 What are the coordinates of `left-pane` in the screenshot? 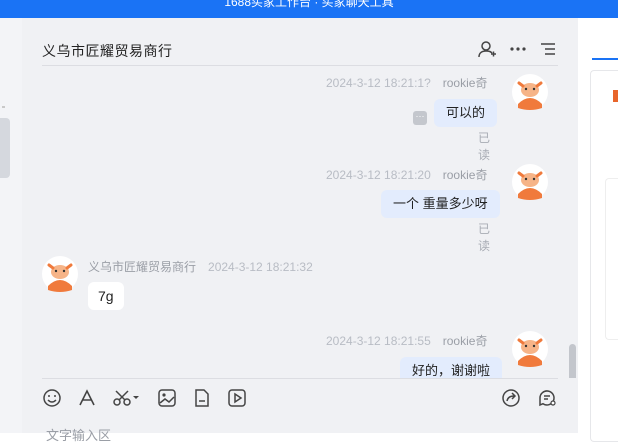 It's located at (11, 225).